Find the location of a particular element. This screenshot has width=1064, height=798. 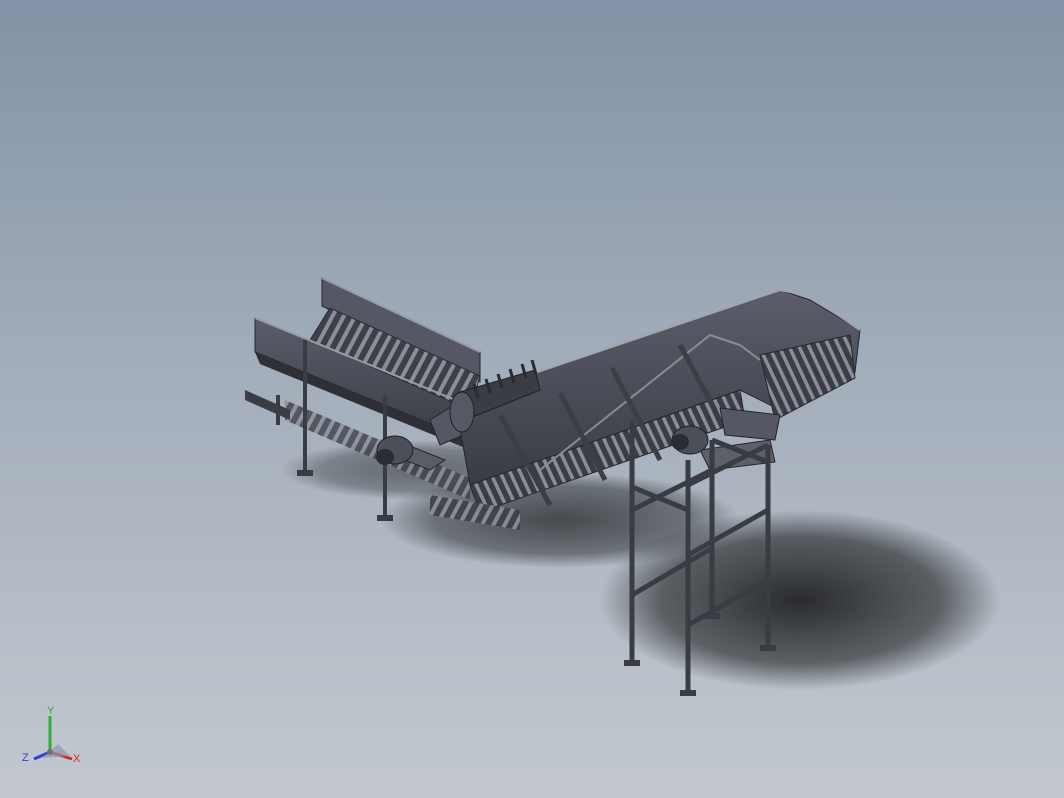

x-axis-label: X is located at coordinates (77, 759).